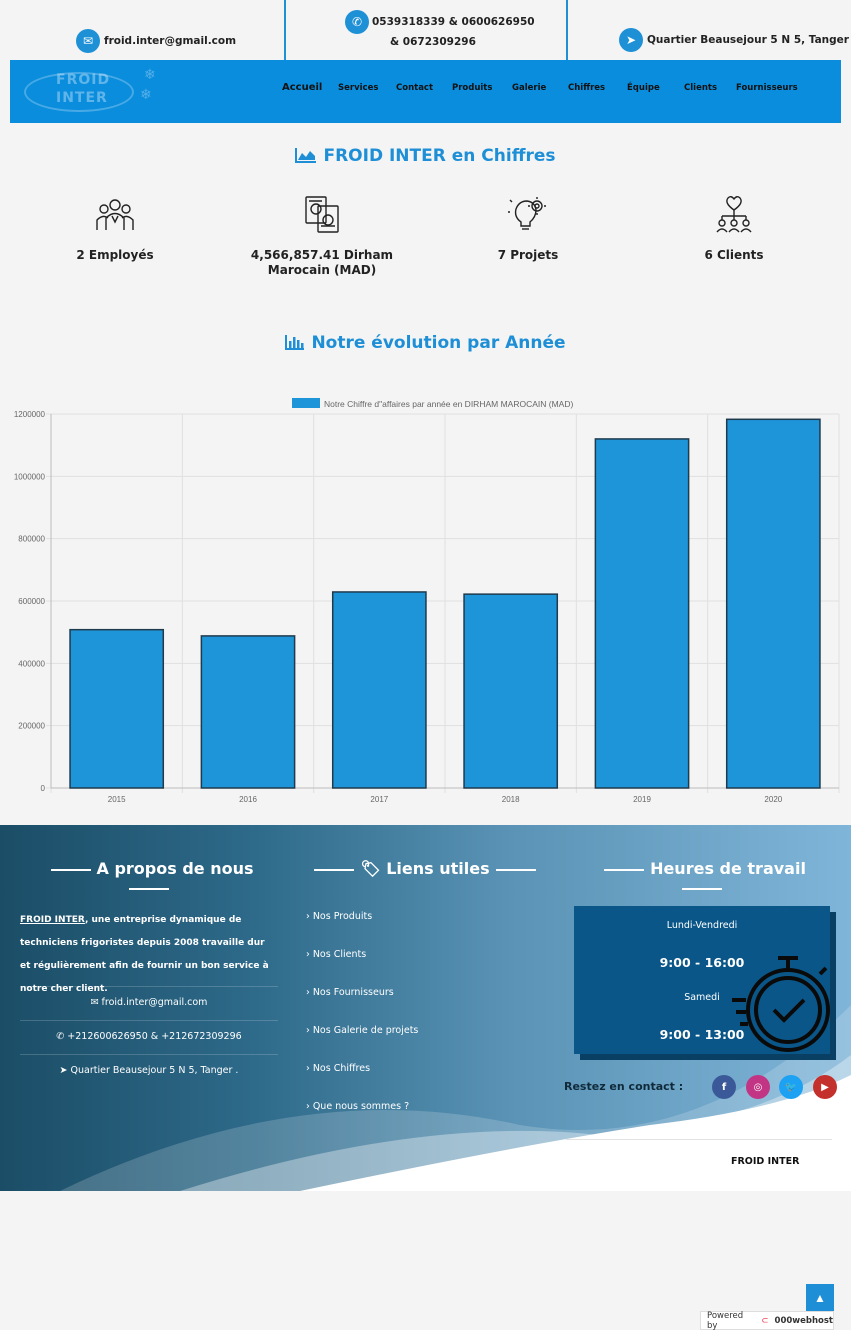  I want to click on evolution-title-text: Notre évolution par Année, so click(438, 343).